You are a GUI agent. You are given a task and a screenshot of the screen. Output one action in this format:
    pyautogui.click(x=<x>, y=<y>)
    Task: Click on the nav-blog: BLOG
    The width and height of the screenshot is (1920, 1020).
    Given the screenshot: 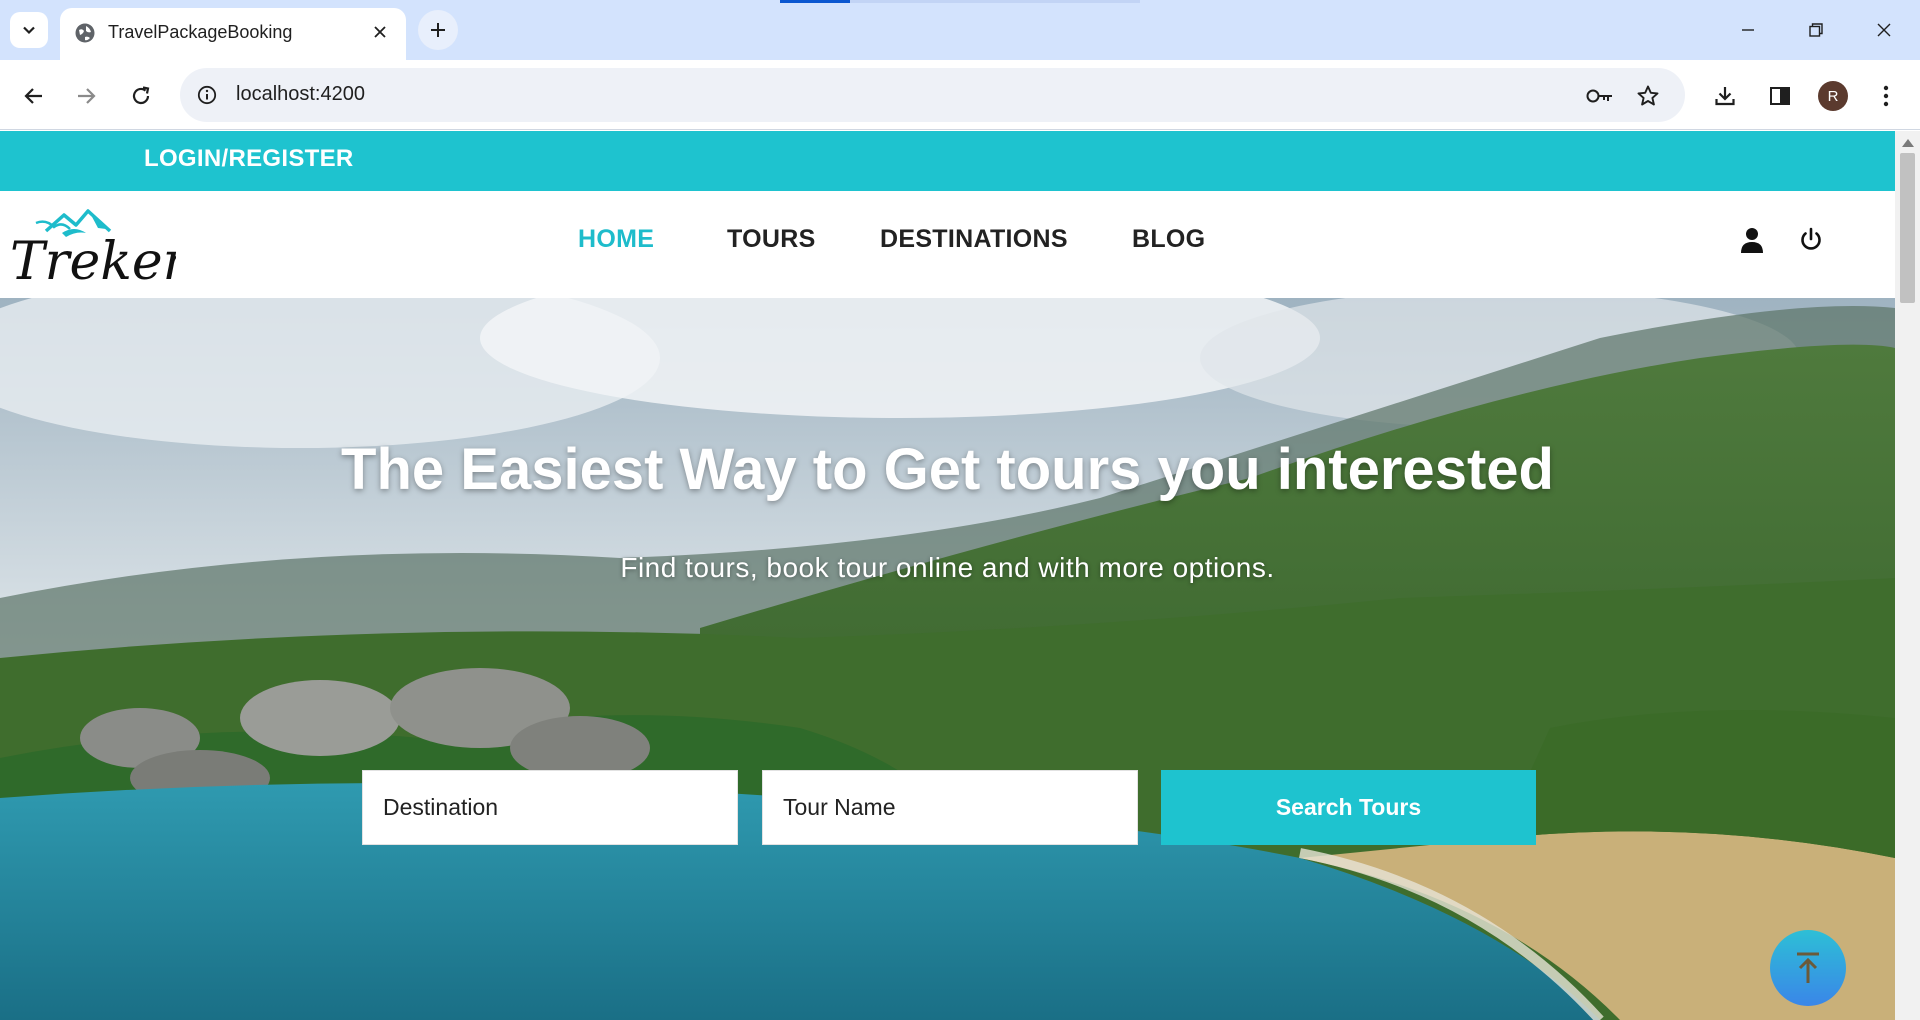 What is the action you would take?
    pyautogui.click(x=1168, y=239)
    